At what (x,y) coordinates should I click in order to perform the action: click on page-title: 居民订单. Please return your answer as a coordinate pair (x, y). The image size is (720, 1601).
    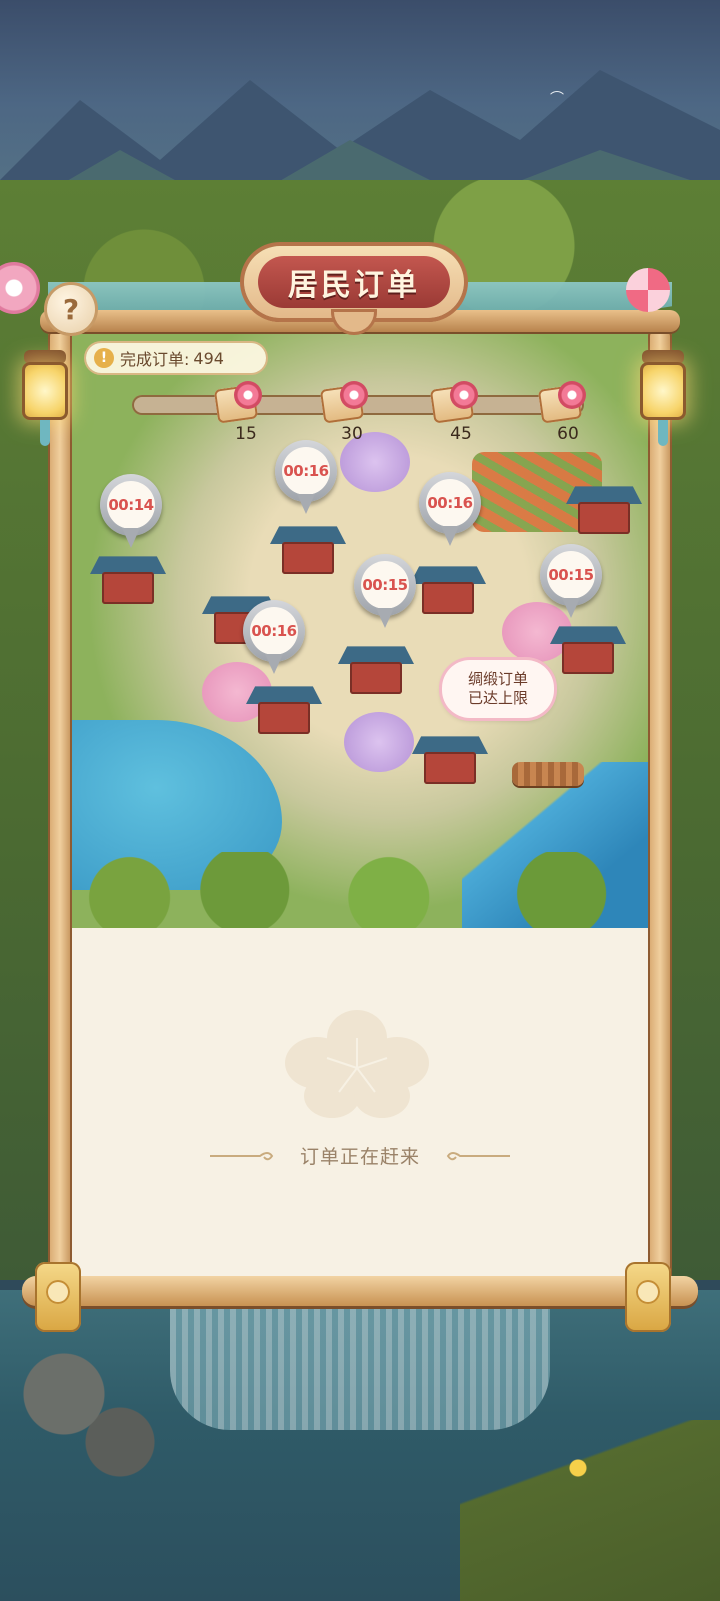
    Looking at the image, I should click on (354, 282).